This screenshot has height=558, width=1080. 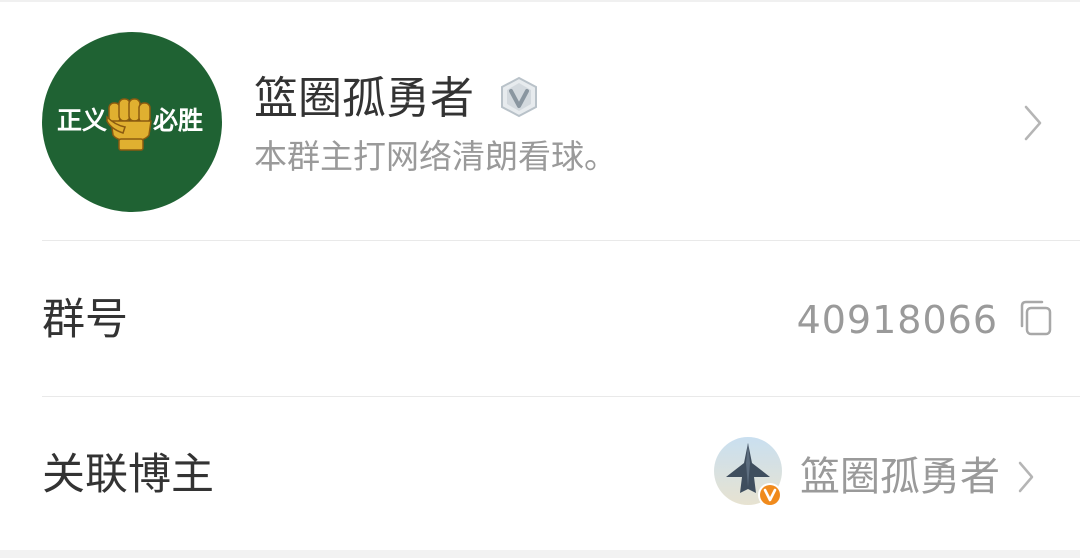 I want to click on avatar-text-right: 必胜, so click(x=178, y=120).